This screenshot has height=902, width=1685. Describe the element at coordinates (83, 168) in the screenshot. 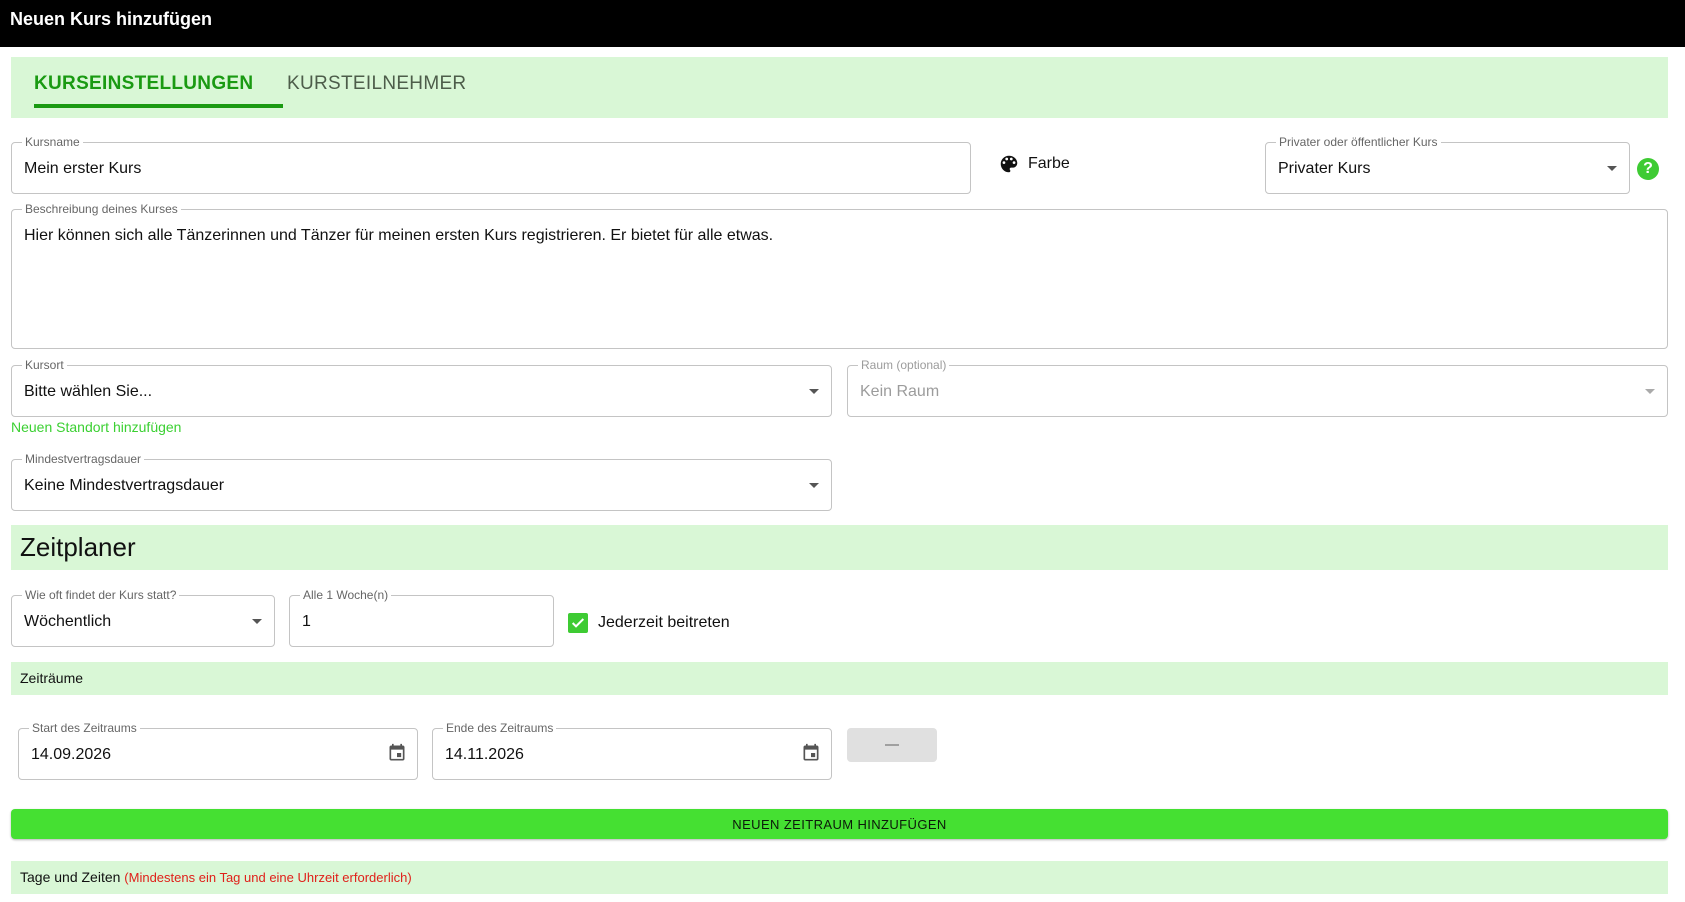

I see `course-name-value: Mein erster Kurs` at that location.